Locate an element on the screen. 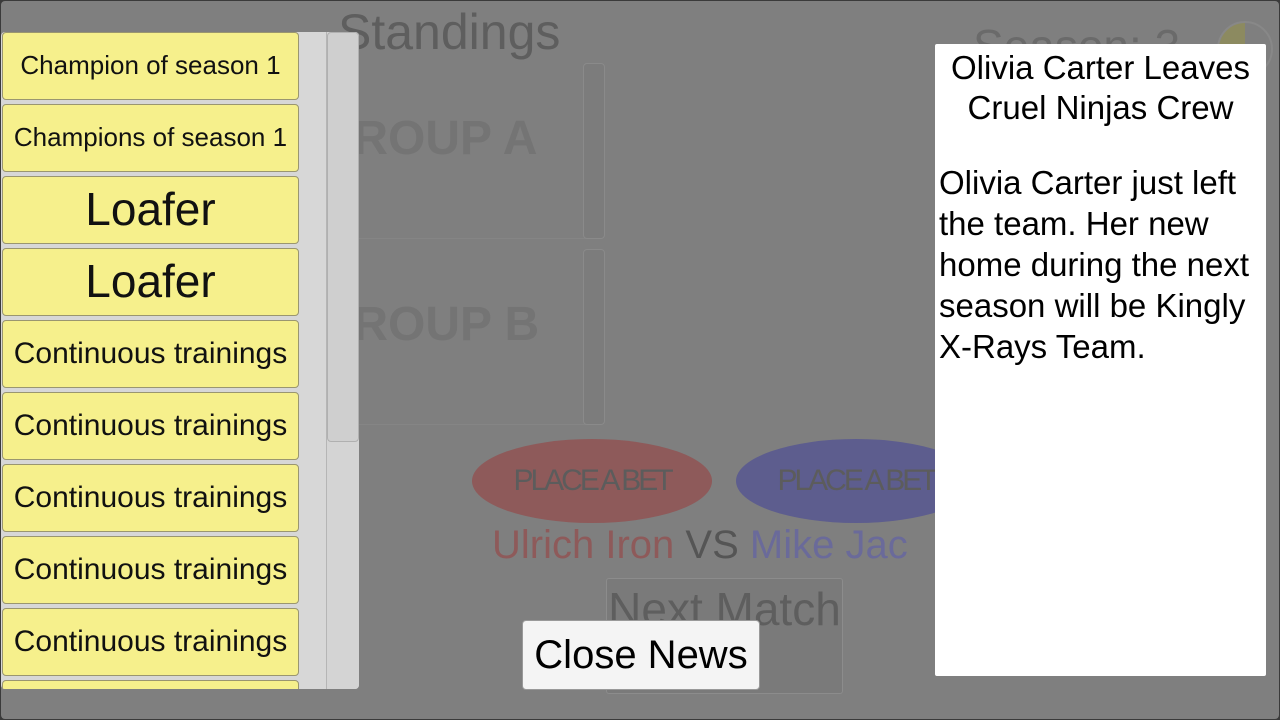 The width and height of the screenshot is (1280, 720). bet-home-button: PLACE A BET is located at coordinates (592, 481).